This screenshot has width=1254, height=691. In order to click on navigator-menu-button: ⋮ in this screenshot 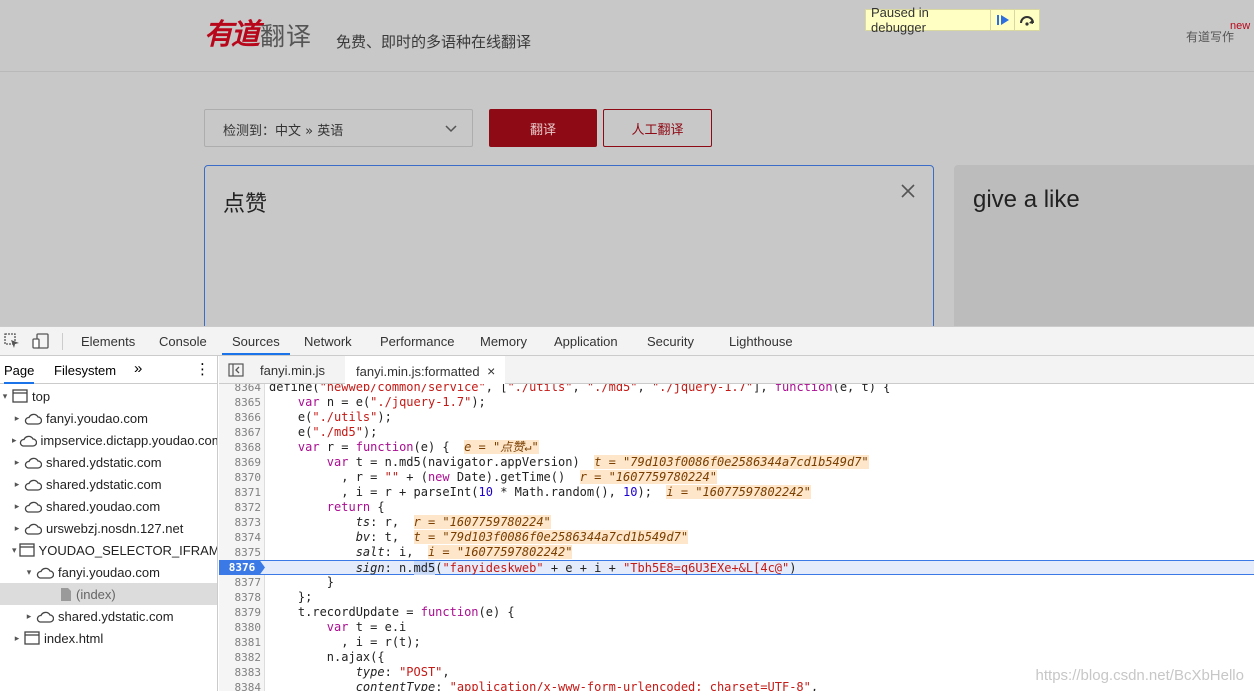, I will do `click(202, 369)`.